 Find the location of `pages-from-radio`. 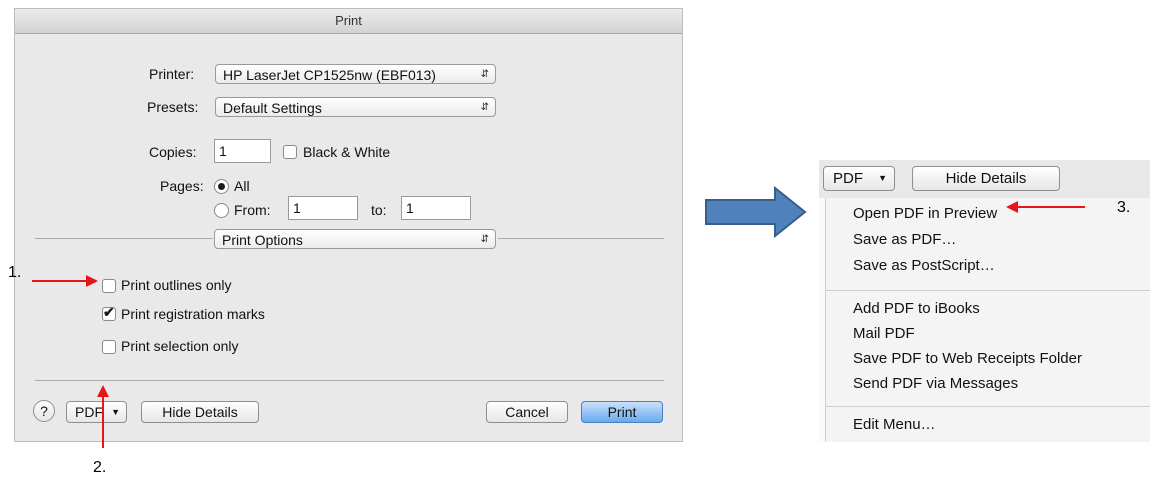

pages-from-radio is located at coordinates (221, 210).